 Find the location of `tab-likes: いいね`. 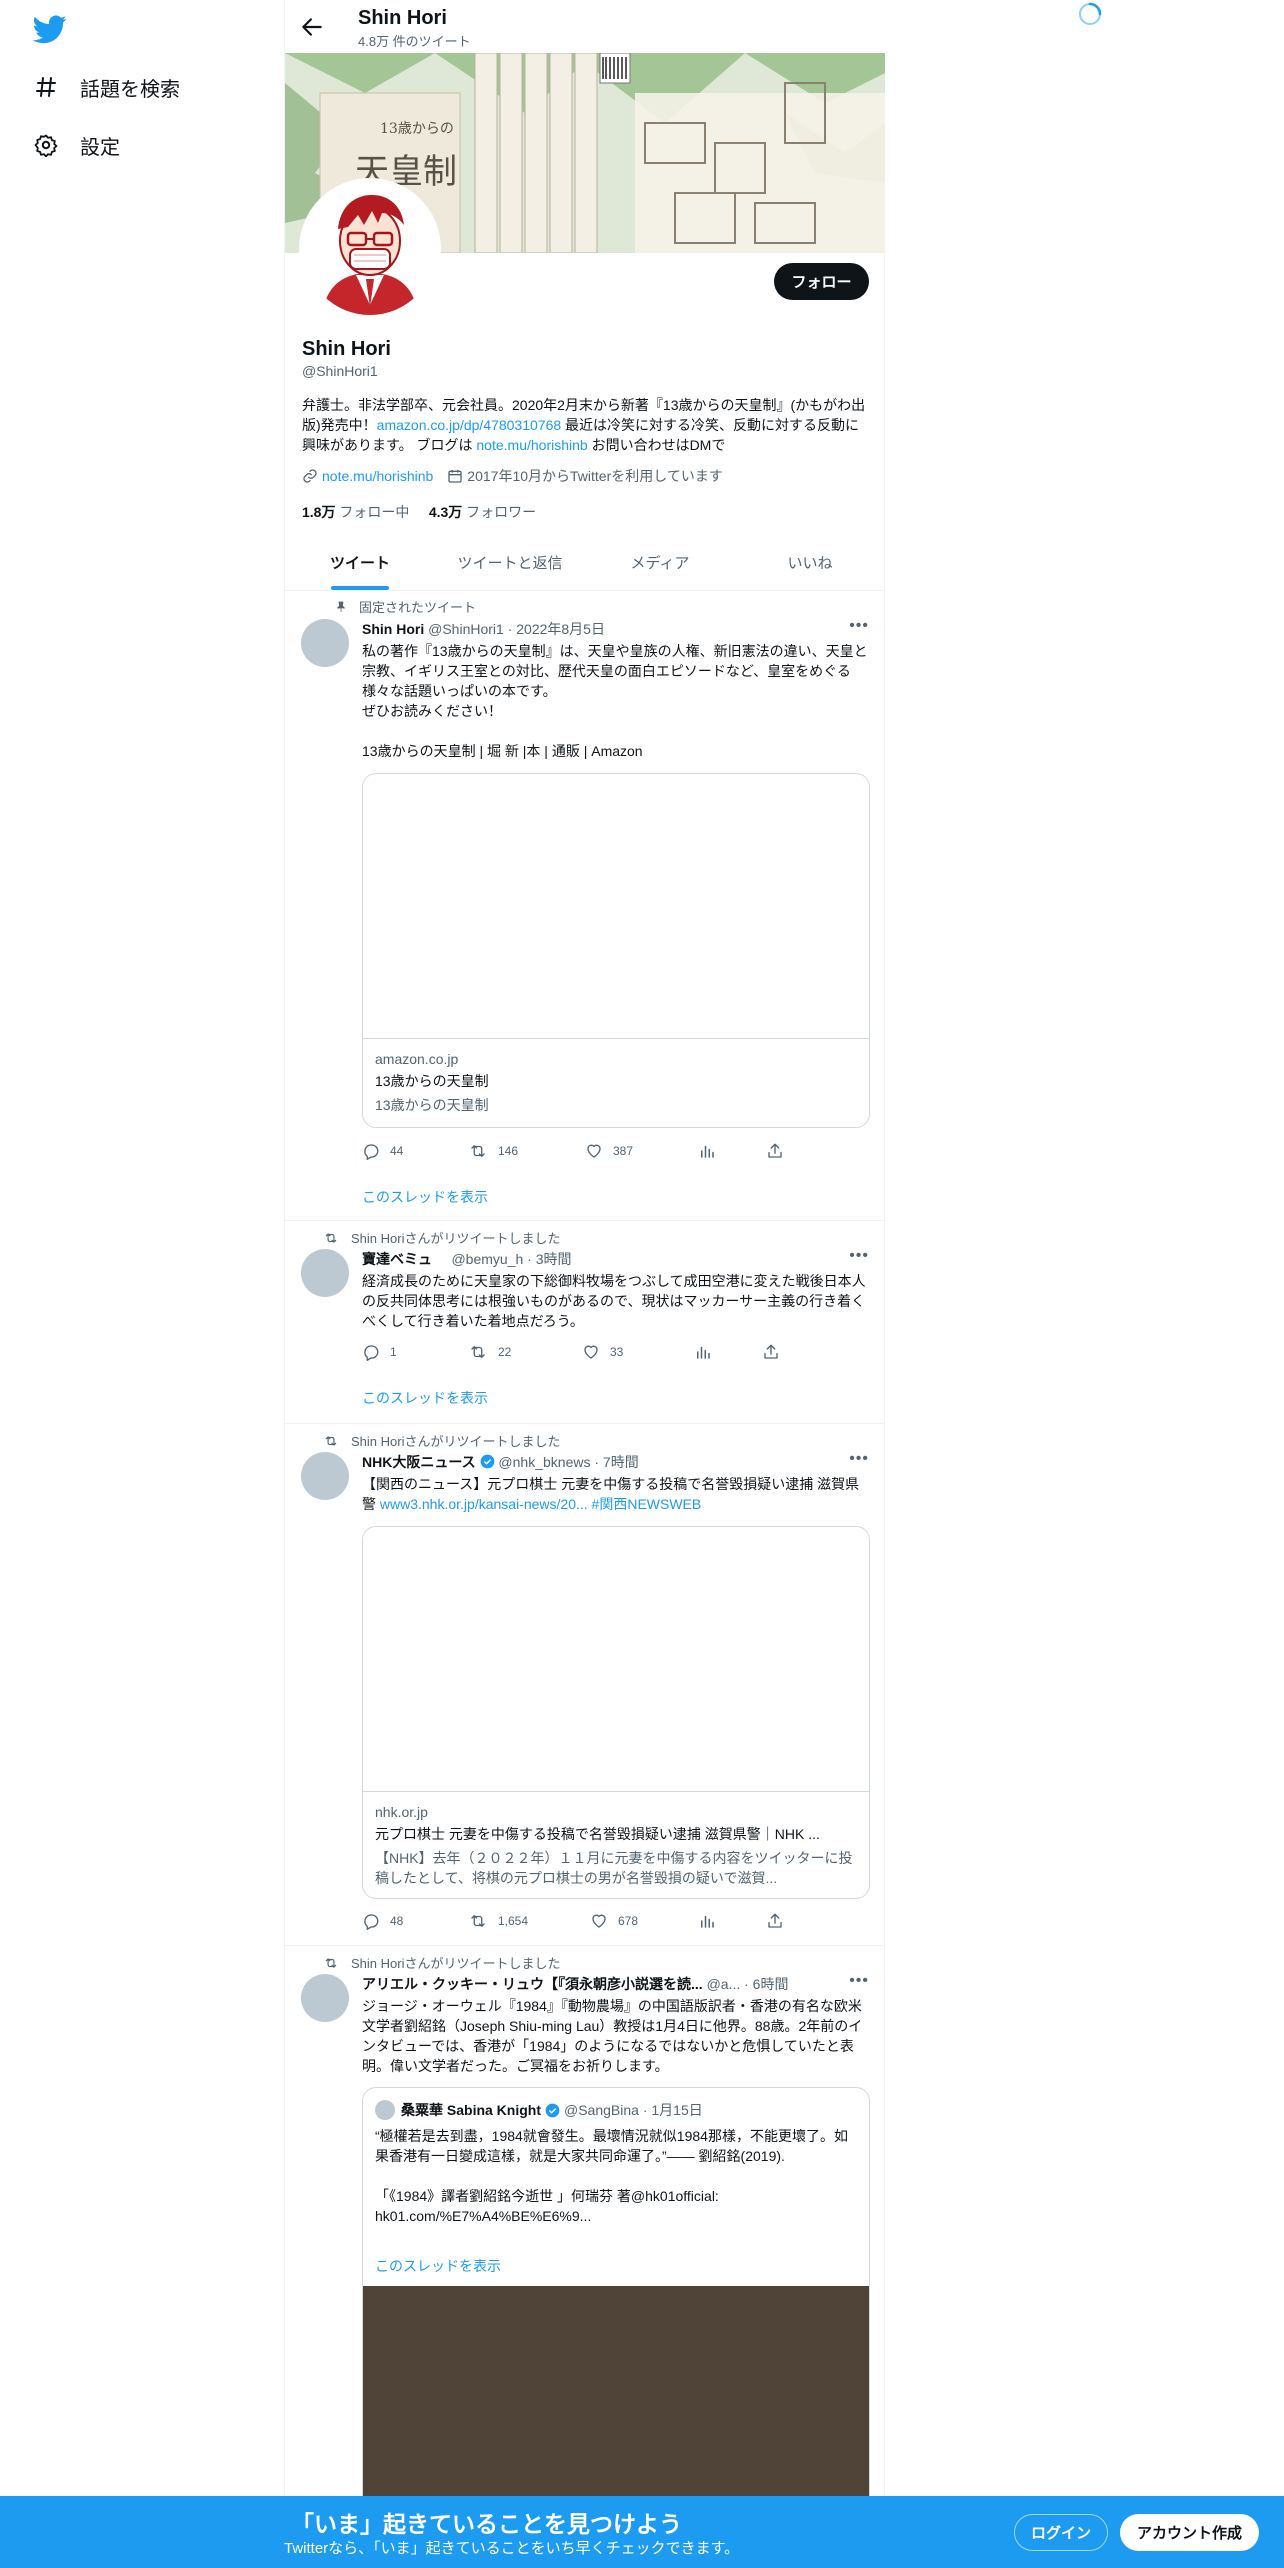

tab-likes: いいね is located at coordinates (810, 562).